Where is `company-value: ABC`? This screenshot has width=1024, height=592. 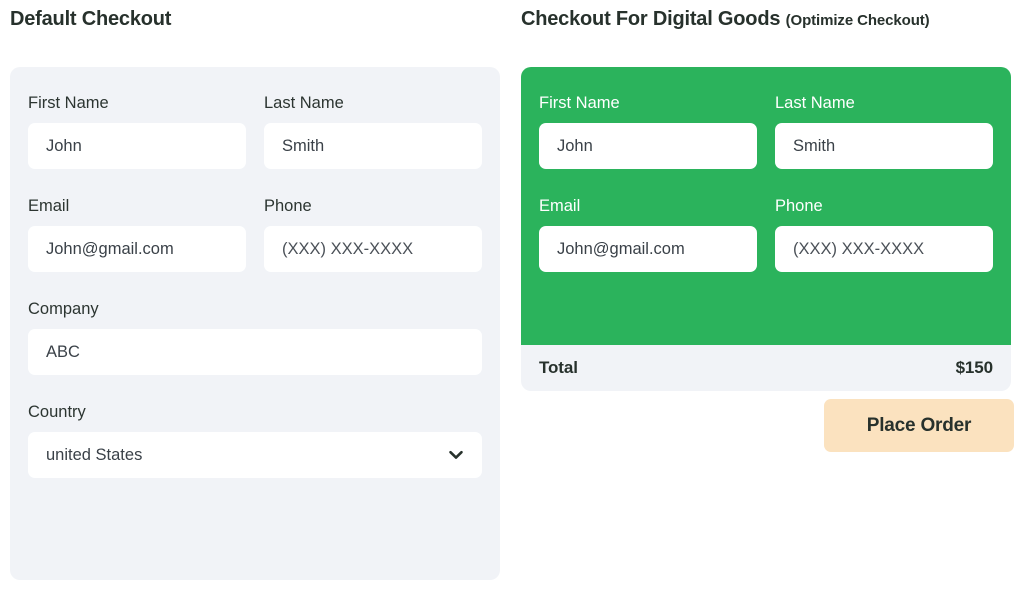 company-value: ABC is located at coordinates (63, 351).